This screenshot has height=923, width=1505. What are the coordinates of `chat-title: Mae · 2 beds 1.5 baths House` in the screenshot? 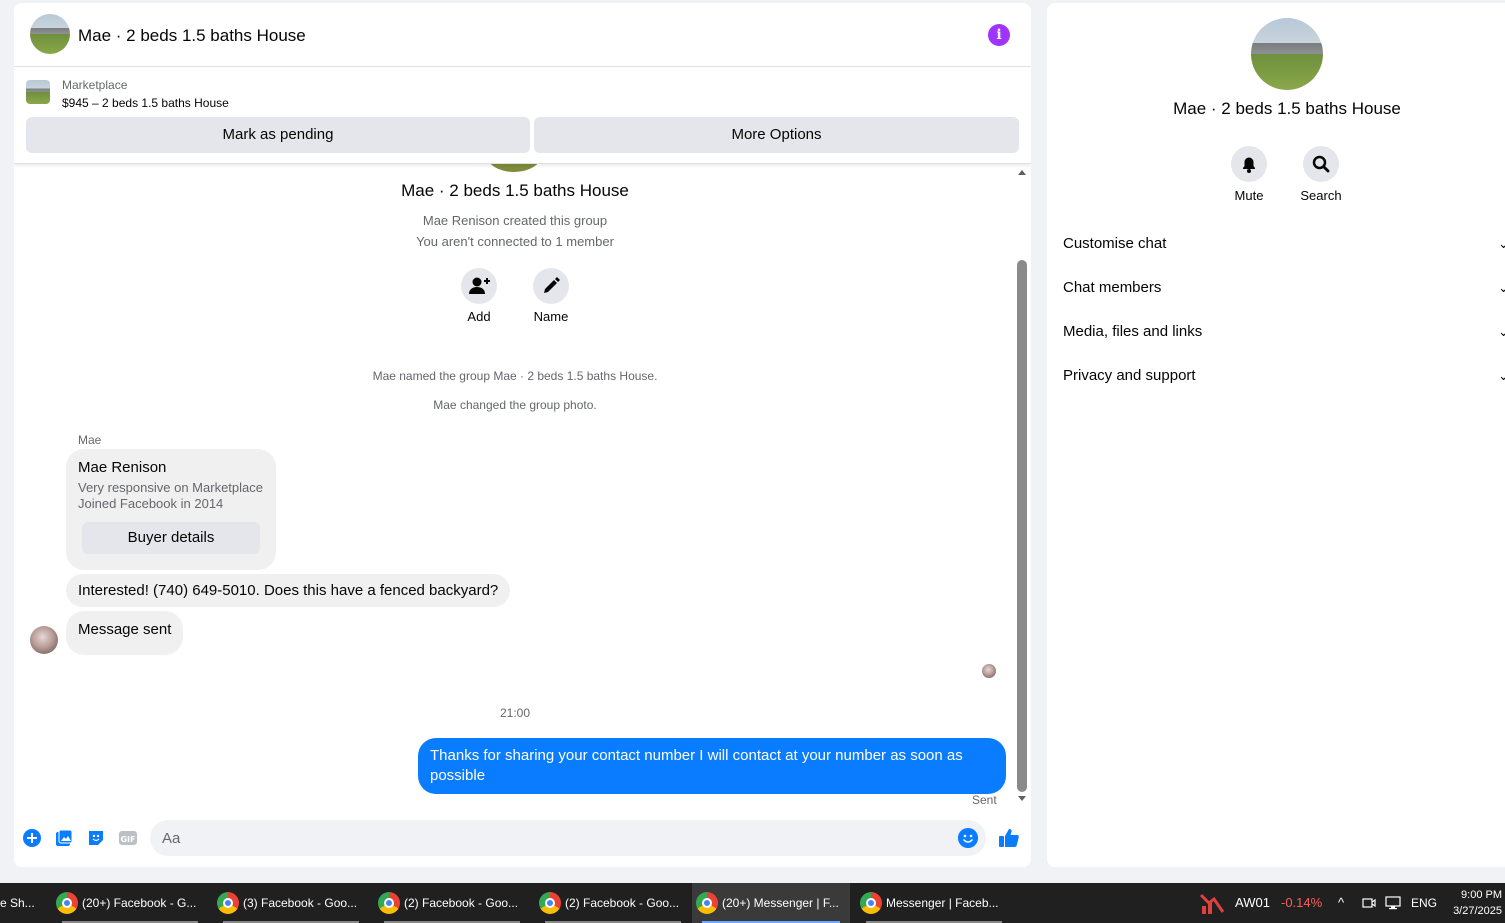 It's located at (192, 36).